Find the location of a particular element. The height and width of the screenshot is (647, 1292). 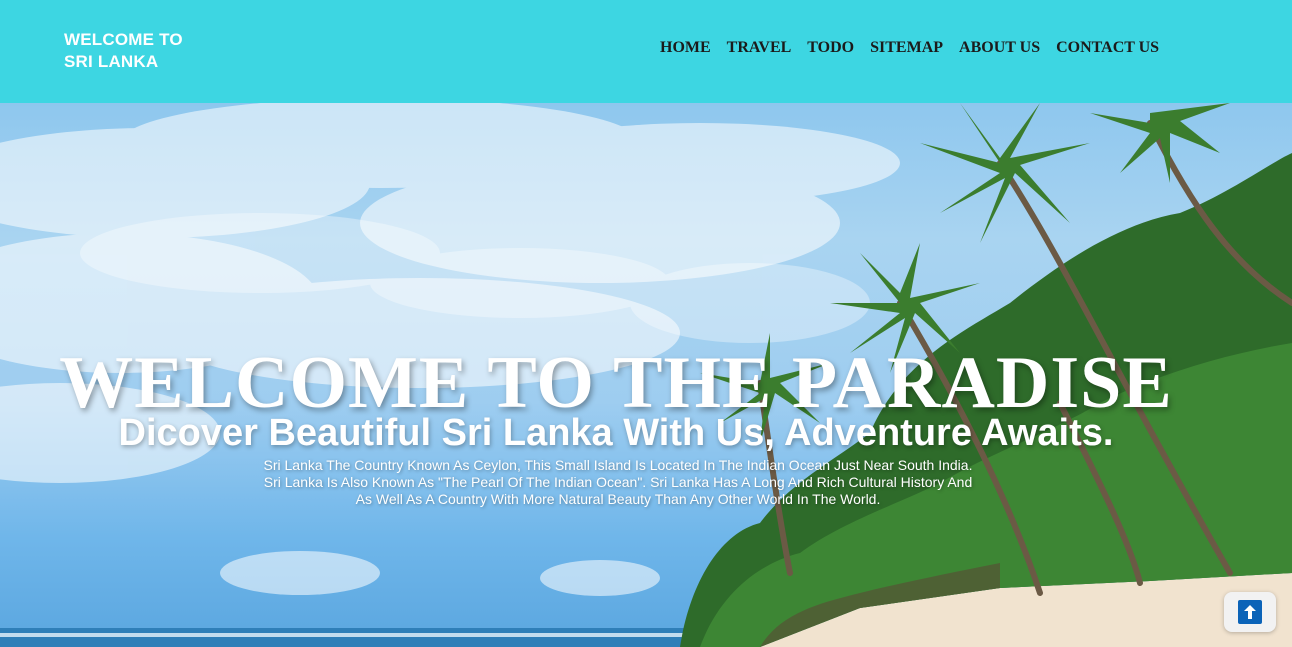

nav-todo: TODO is located at coordinates (830, 48).